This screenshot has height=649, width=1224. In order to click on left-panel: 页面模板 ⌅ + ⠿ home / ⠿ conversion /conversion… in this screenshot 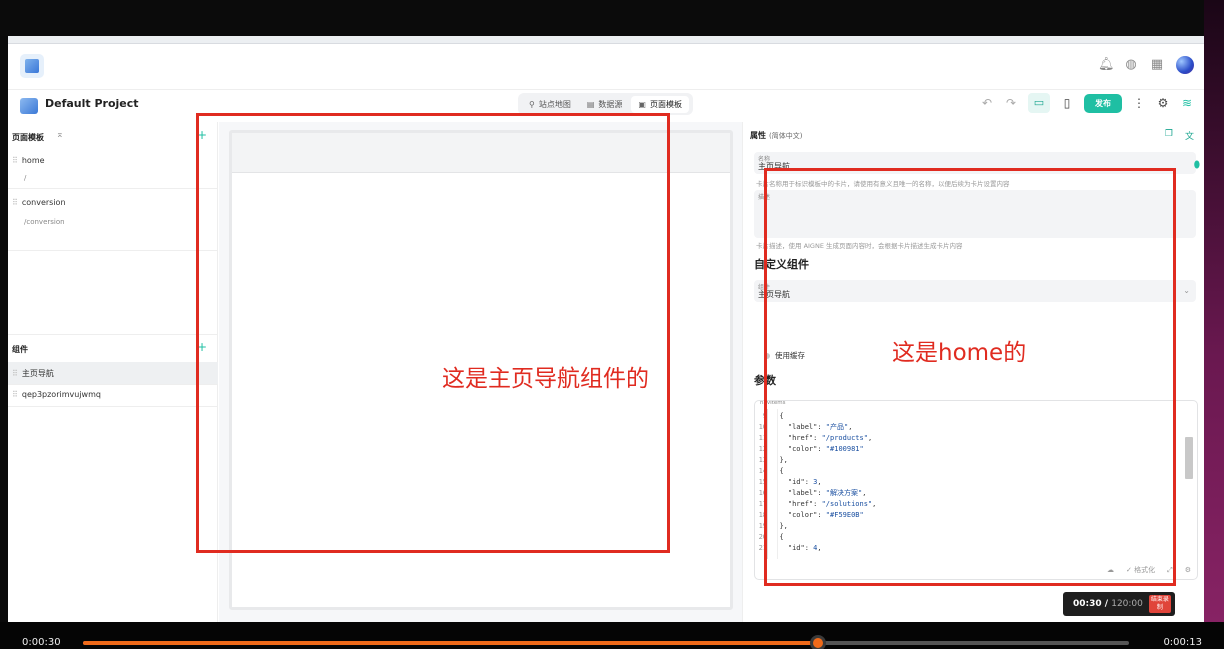, I will do `click(113, 372)`.